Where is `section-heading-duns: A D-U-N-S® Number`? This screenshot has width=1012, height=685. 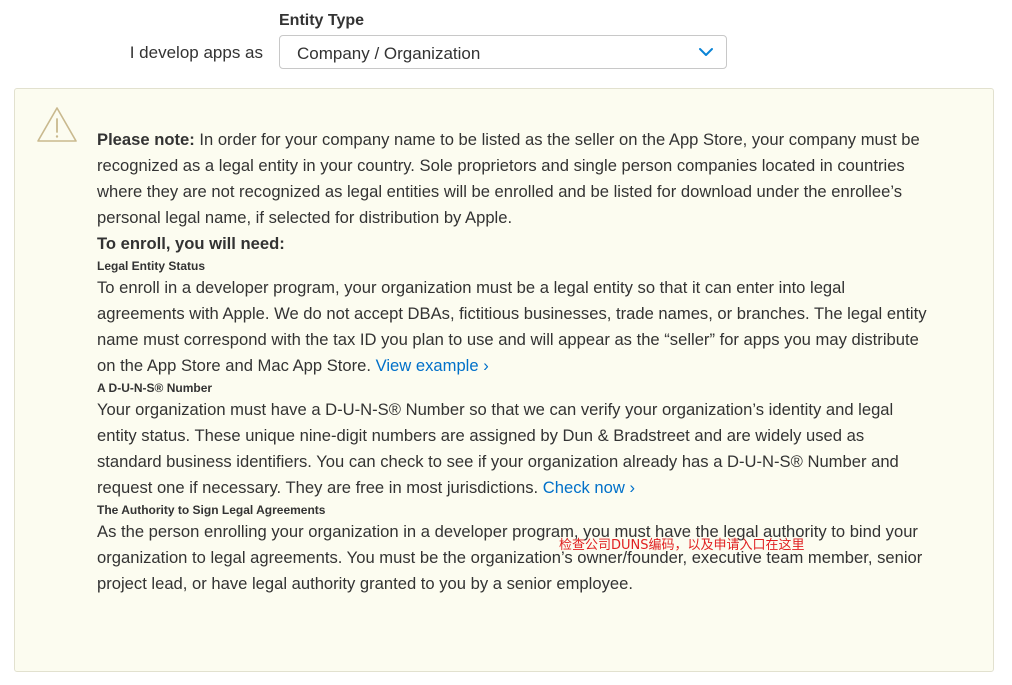
section-heading-duns: A D-U-N-S® Number is located at coordinates (155, 388).